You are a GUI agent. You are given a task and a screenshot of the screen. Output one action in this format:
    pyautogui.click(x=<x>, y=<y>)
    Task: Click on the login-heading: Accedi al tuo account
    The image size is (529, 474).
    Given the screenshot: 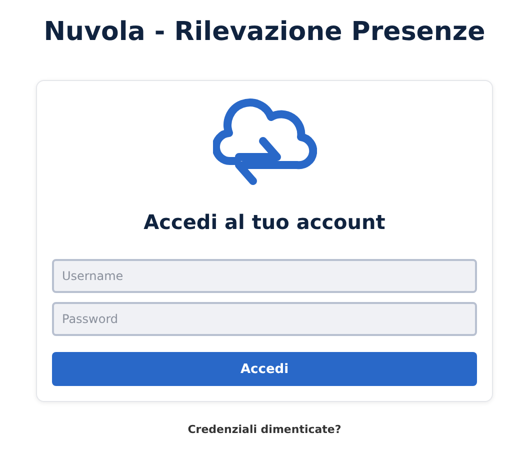 What is the action you would take?
    pyautogui.click(x=264, y=222)
    